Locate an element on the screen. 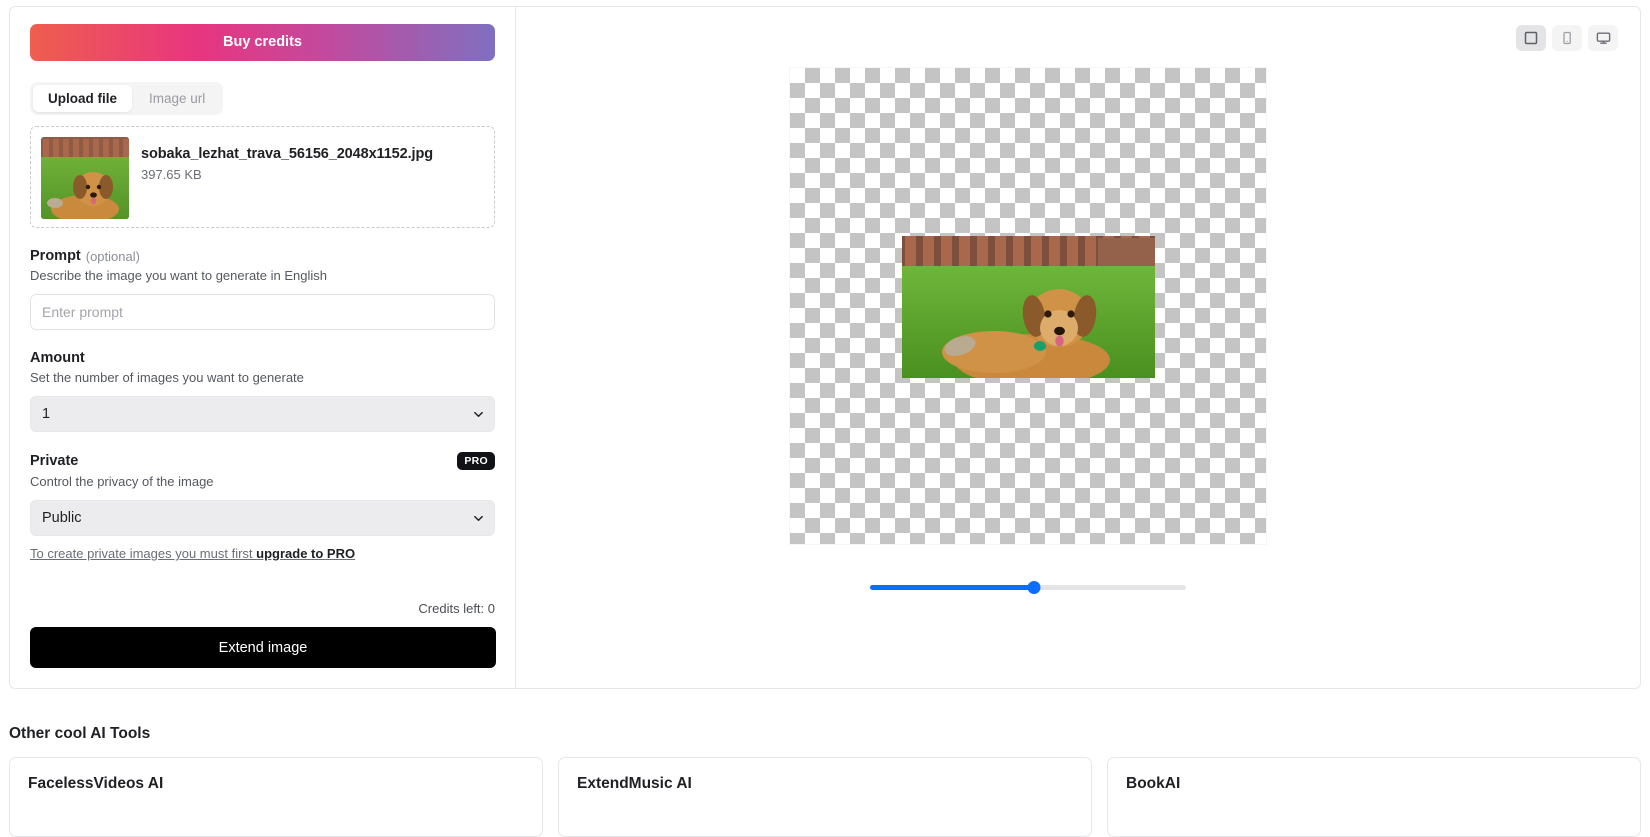  tool-card-title: ExtendMusic AI is located at coordinates (634, 783).